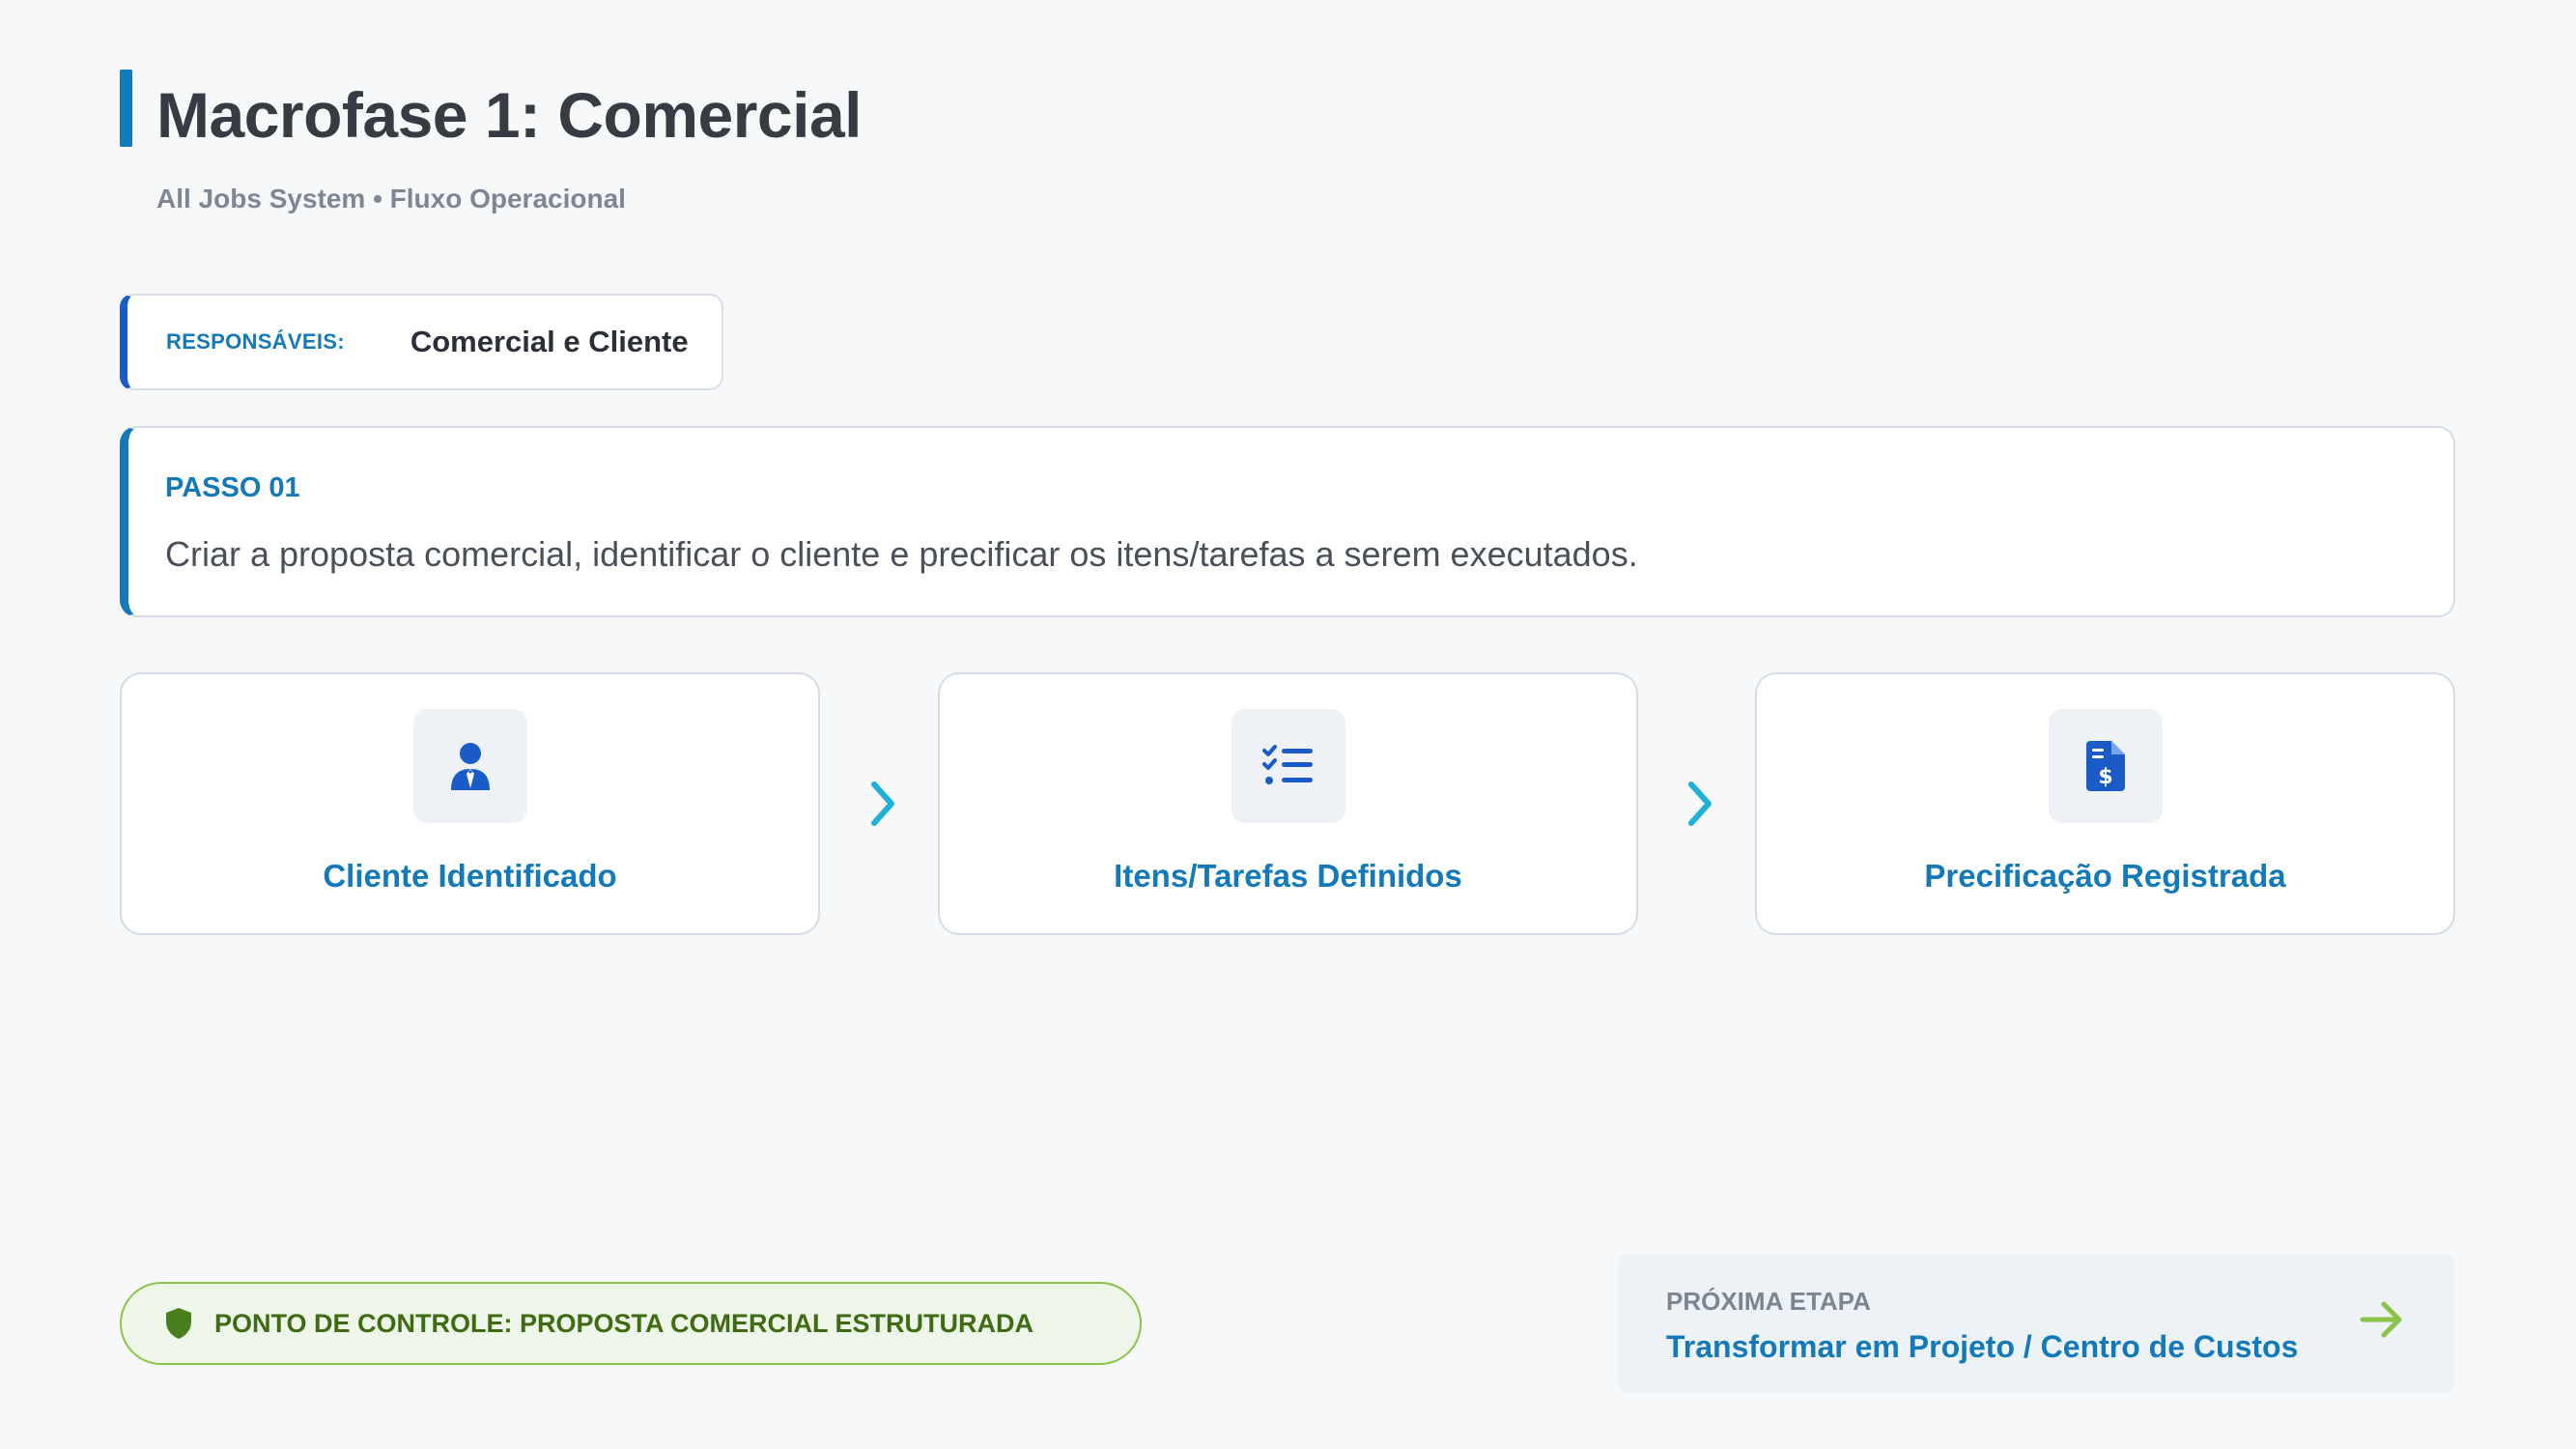 The height and width of the screenshot is (1449, 2576). I want to click on page-title: Macrofase 1: Comercial, so click(510, 115).